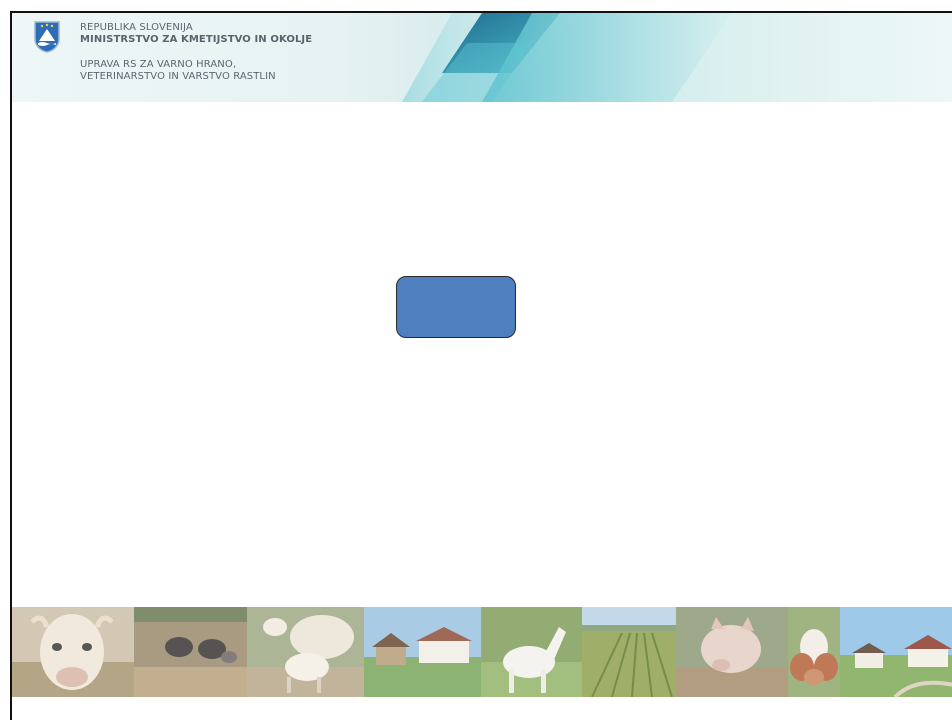  Describe the element at coordinates (896, 652) in the screenshot. I see `village-image` at that location.